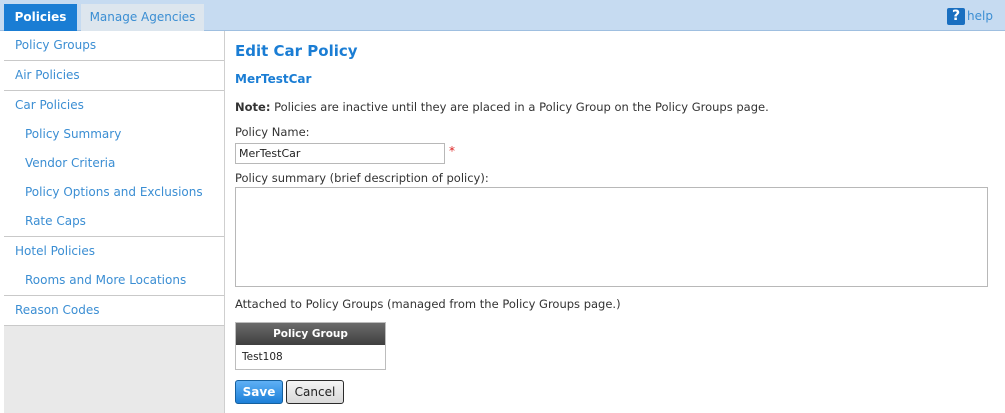 Image resolution: width=1005 pixels, height=413 pixels. Describe the element at coordinates (310, 357) in the screenshot. I see `table-row: Test108` at that location.